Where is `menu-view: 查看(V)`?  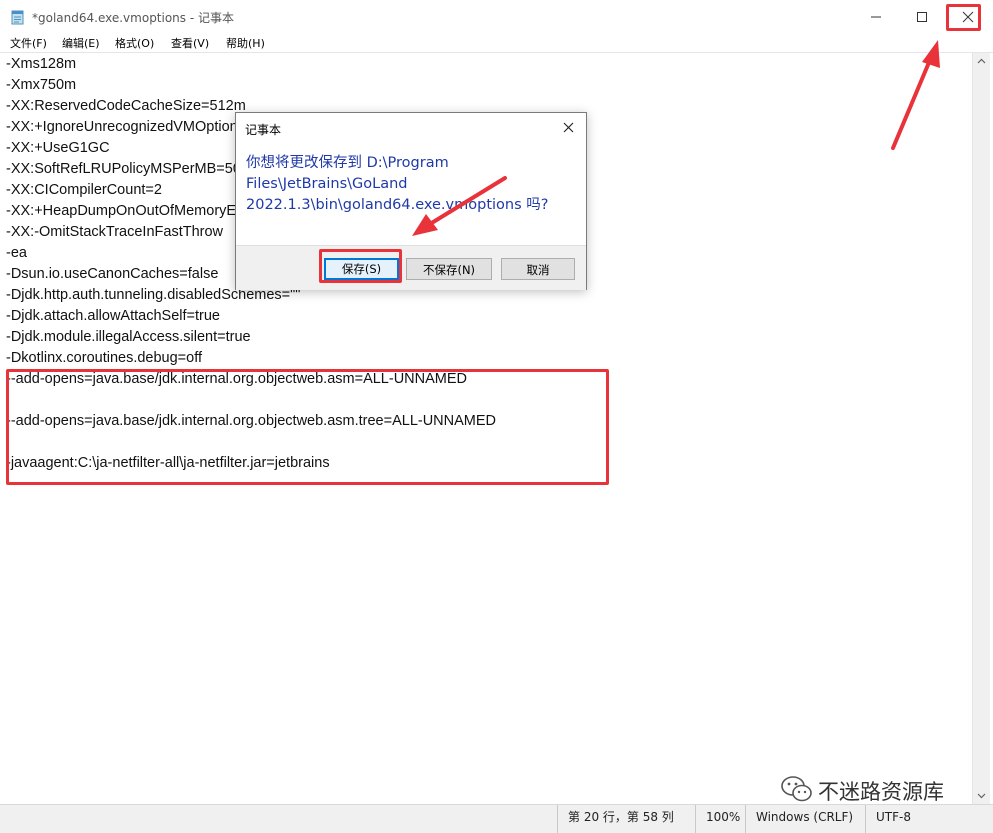
menu-view: 查看(V) is located at coordinates (190, 43).